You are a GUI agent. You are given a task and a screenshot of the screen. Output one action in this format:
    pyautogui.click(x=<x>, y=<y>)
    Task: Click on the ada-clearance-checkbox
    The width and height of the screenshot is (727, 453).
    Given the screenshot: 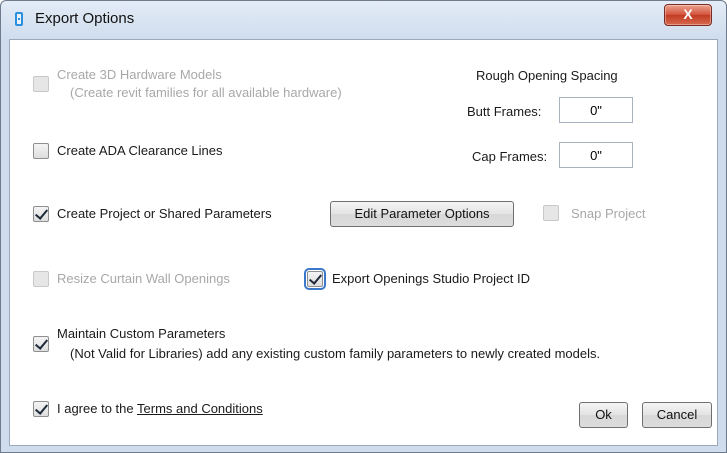 What is the action you would take?
    pyautogui.click(x=41, y=151)
    